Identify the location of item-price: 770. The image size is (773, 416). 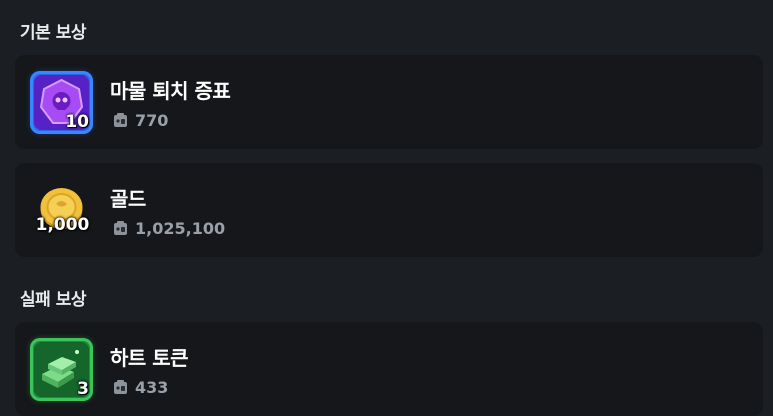
(152, 120).